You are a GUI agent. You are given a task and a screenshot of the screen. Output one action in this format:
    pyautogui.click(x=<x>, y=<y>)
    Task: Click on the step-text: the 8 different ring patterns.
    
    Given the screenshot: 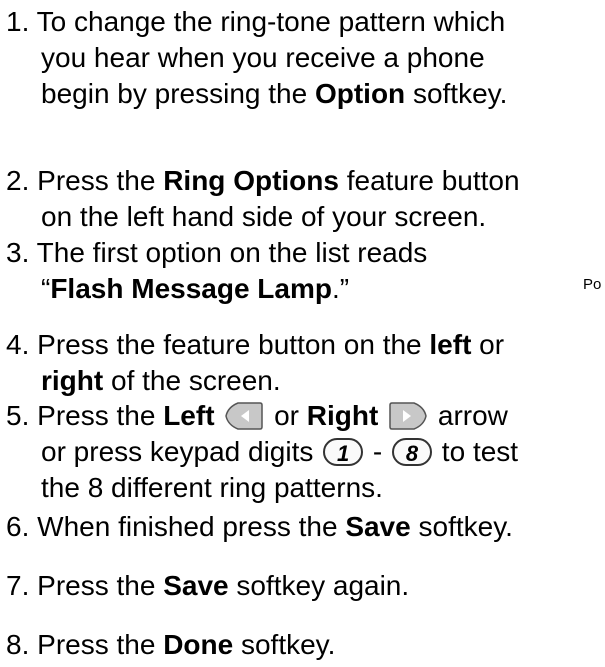 What is the action you would take?
    pyautogui.click(x=212, y=487)
    